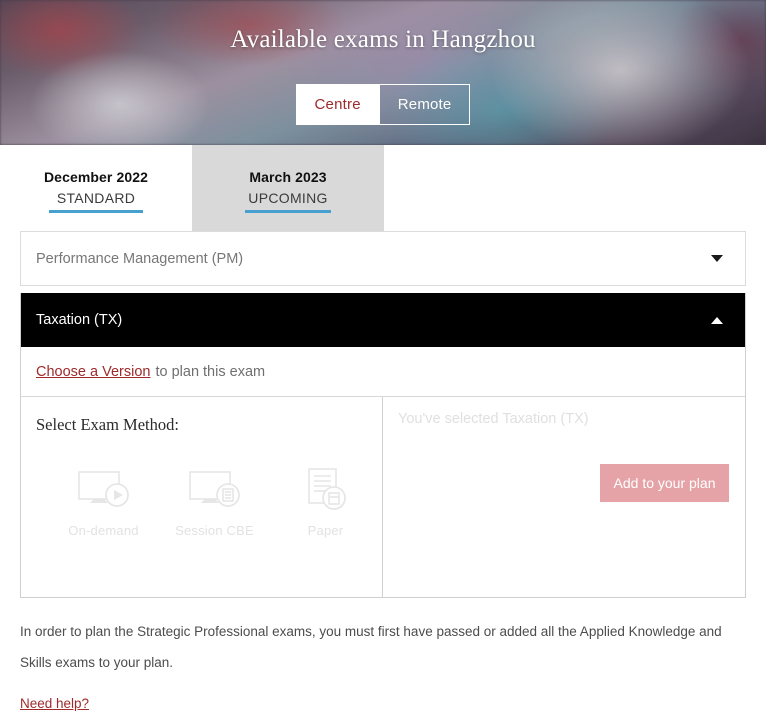  I want to click on remote-toggle-button: Remote, so click(425, 104).